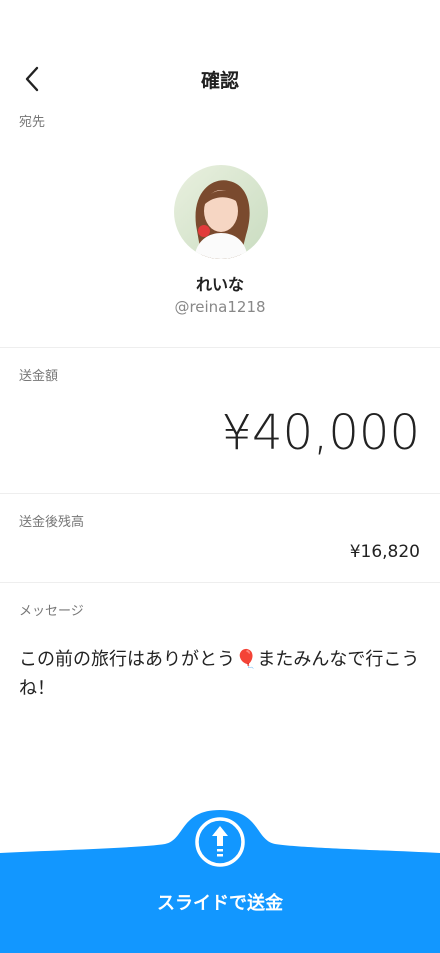 This screenshot has height=953, width=440. What do you see at coordinates (220, 903) in the screenshot?
I see `slide-to-send-label: スライドで送金` at bounding box center [220, 903].